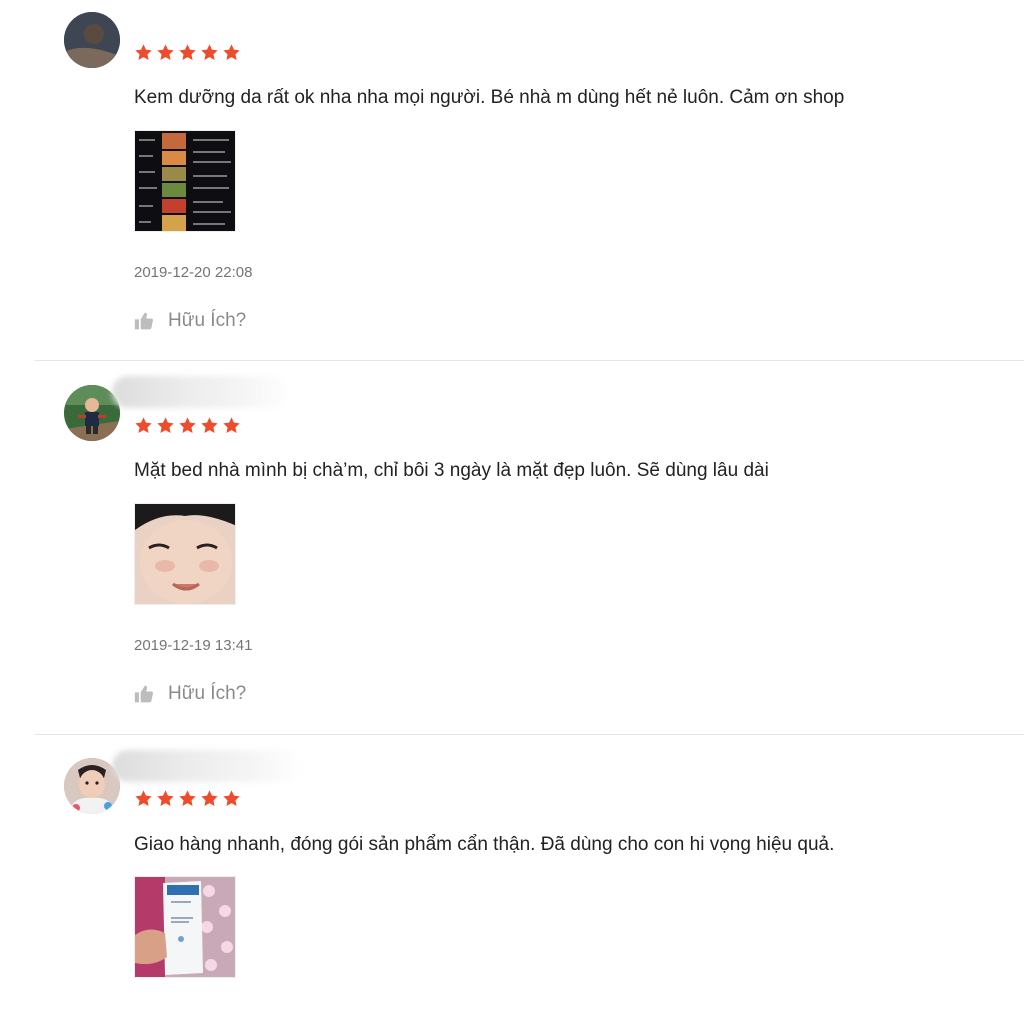 The image size is (1024, 1024). Describe the element at coordinates (193, 272) in the screenshot. I see `review-date: 2019-12-20 22:08` at that location.